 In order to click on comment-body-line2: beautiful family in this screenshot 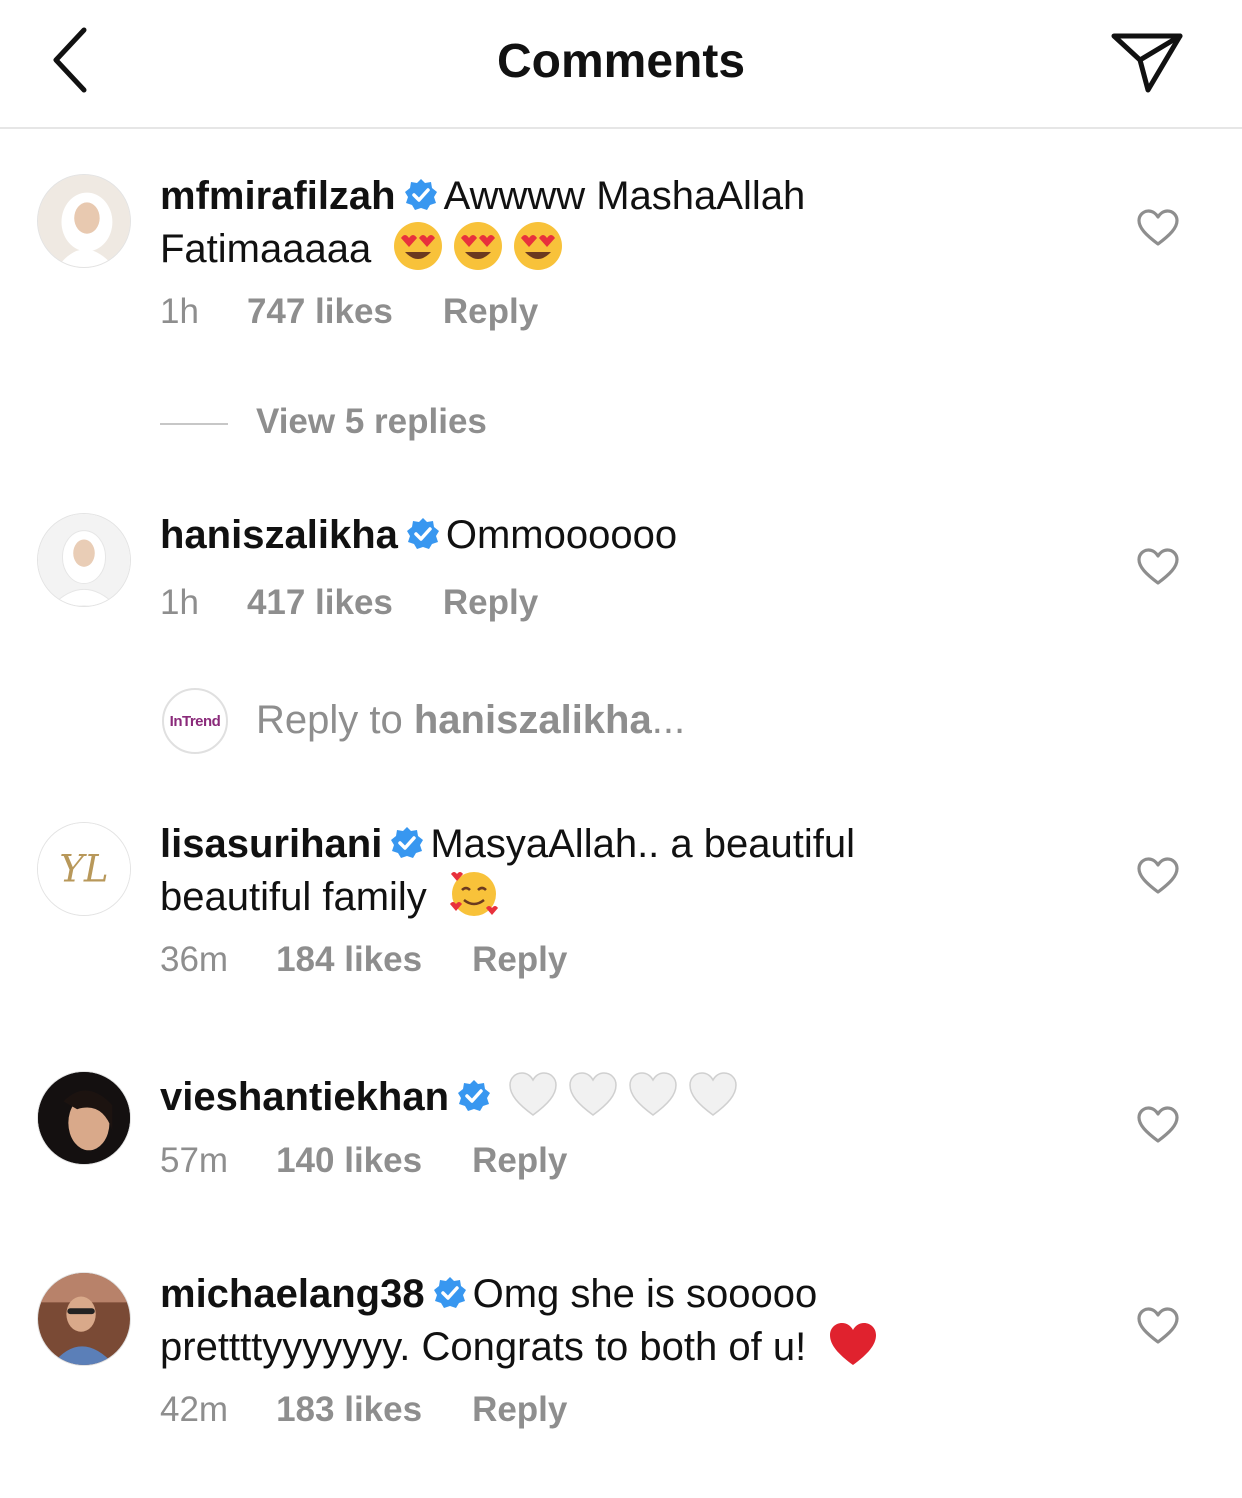, I will do `click(293, 897)`.